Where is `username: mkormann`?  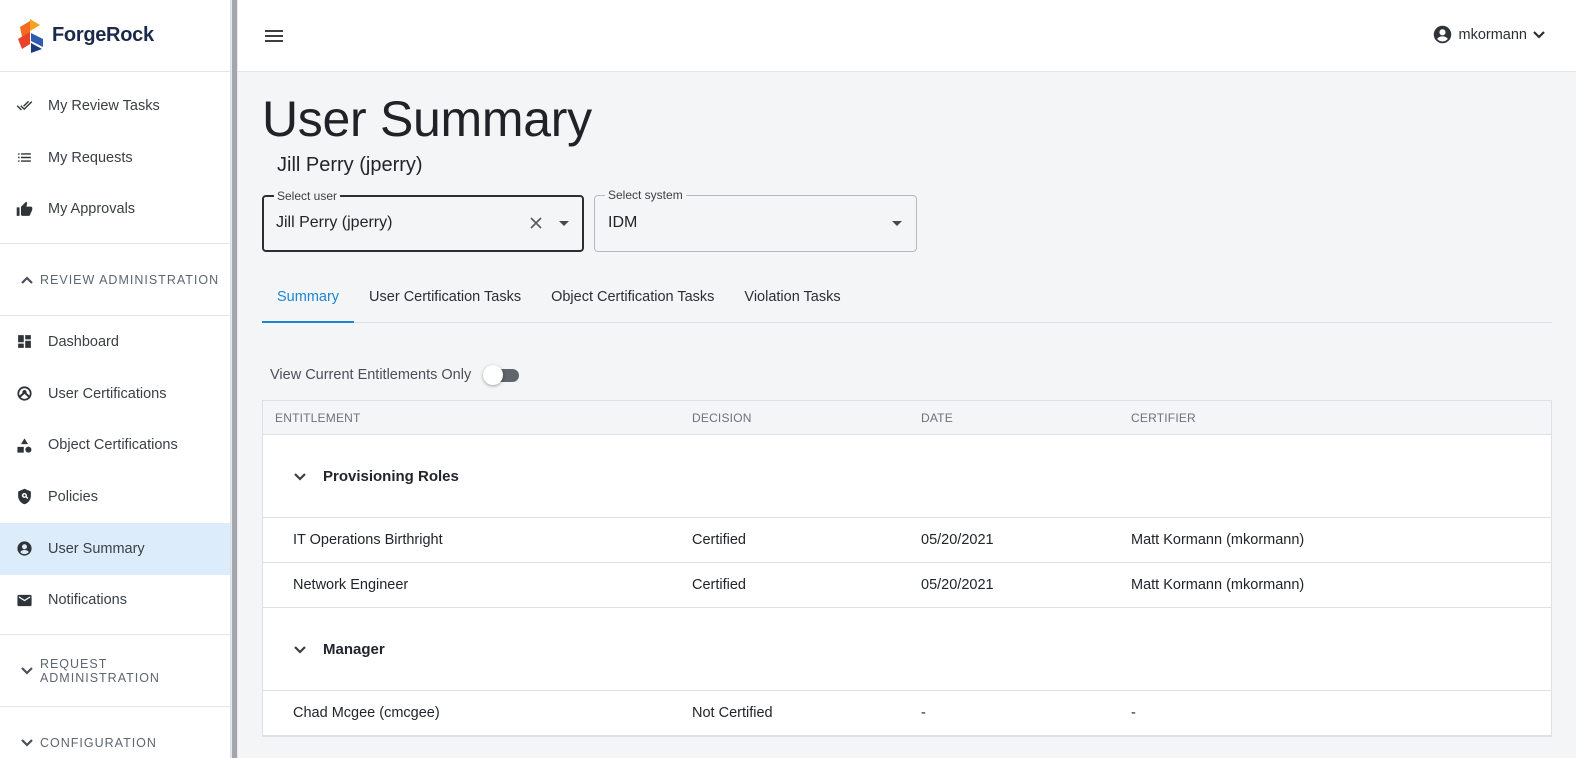 username: mkormann is located at coordinates (1493, 34).